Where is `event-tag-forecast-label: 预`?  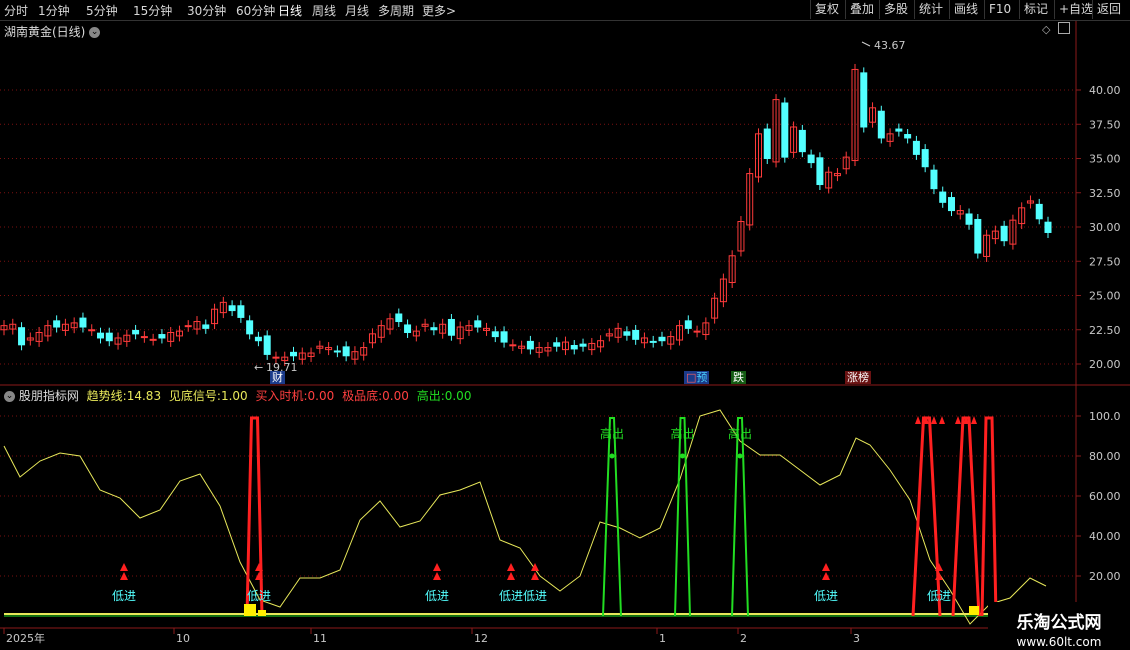
event-tag-forecast-label: 预 is located at coordinates (702, 377).